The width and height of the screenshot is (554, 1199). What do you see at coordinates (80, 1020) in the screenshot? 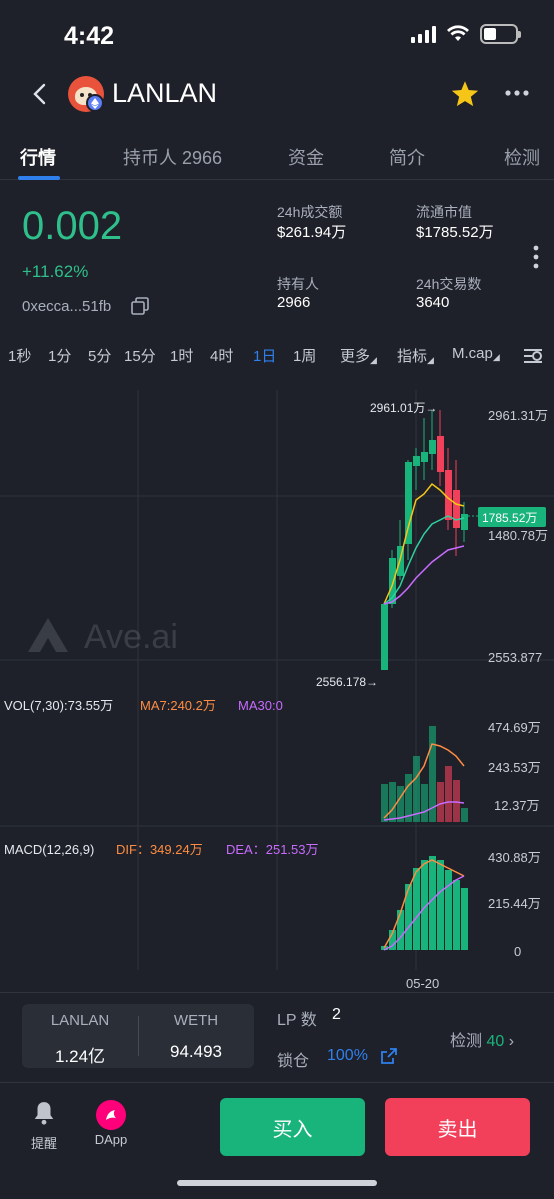
I see `pair-token-a-label: LANLAN` at bounding box center [80, 1020].